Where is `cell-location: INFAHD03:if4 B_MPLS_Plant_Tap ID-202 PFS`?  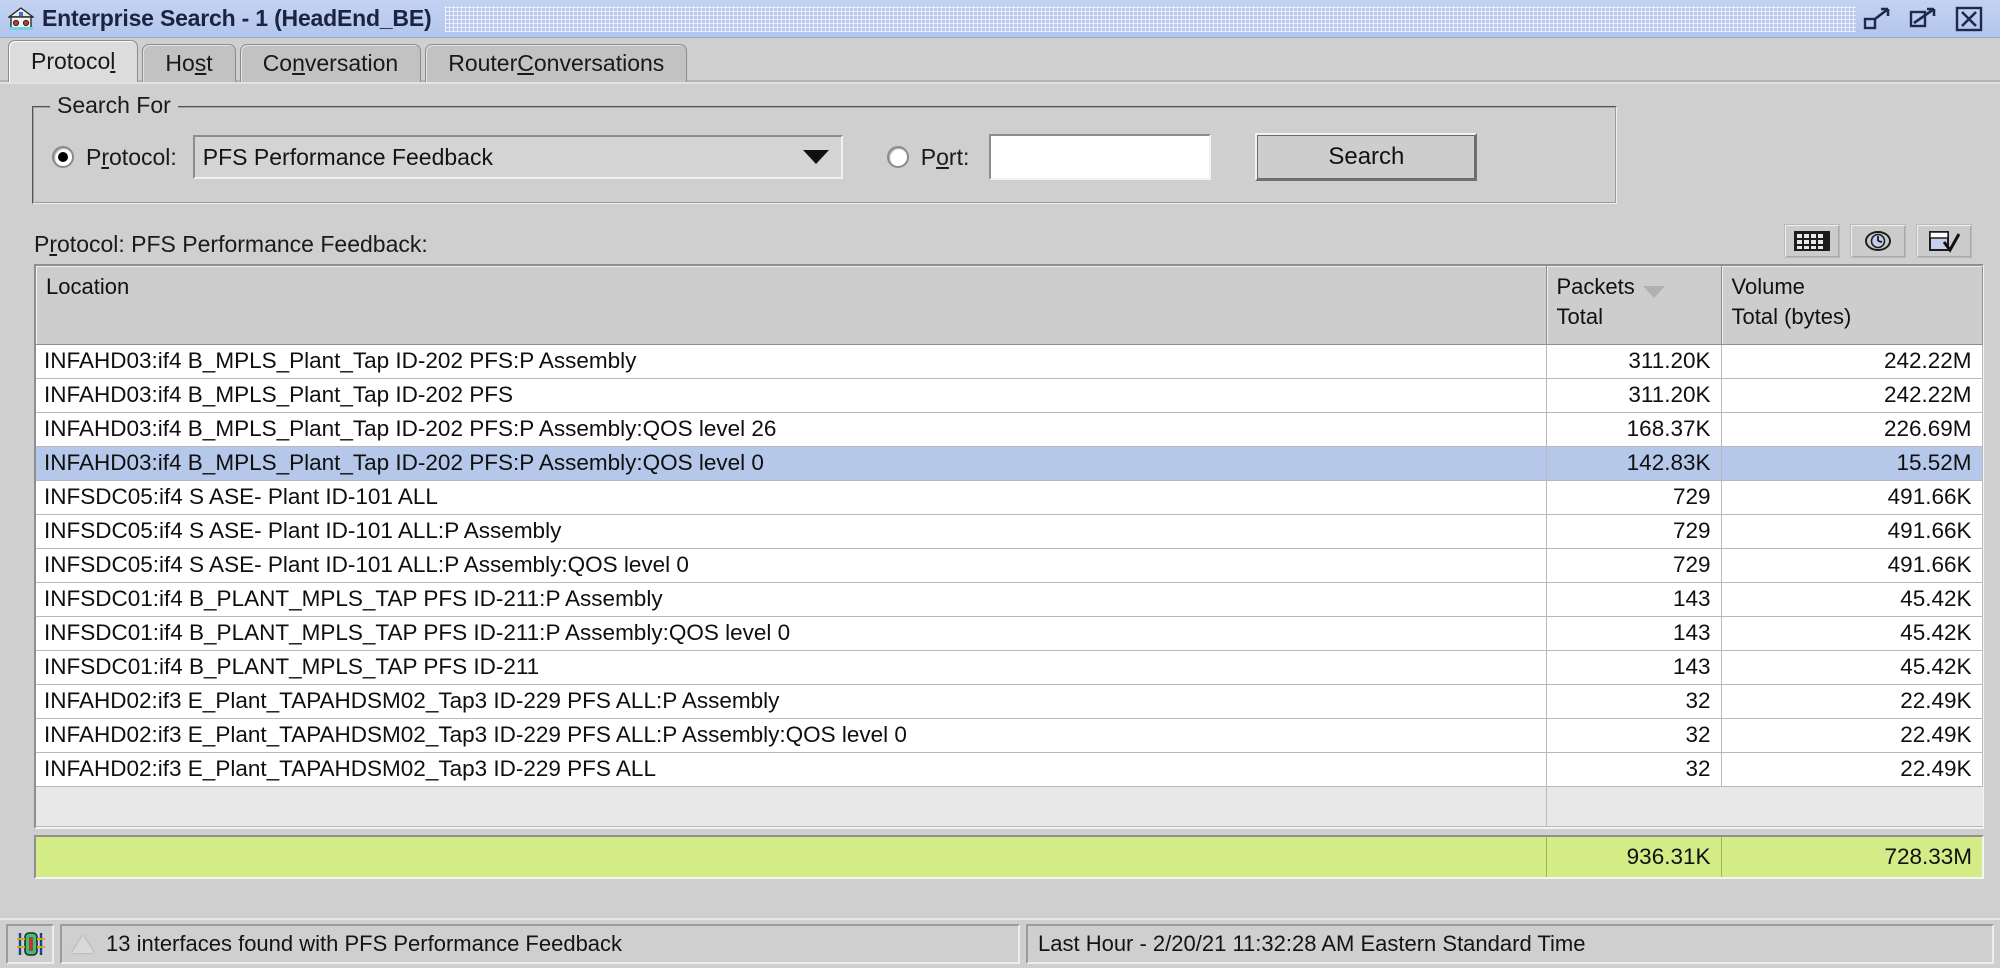 cell-location: INFAHD03:if4 B_MPLS_Plant_Tap ID-202 PFS is located at coordinates (791, 395).